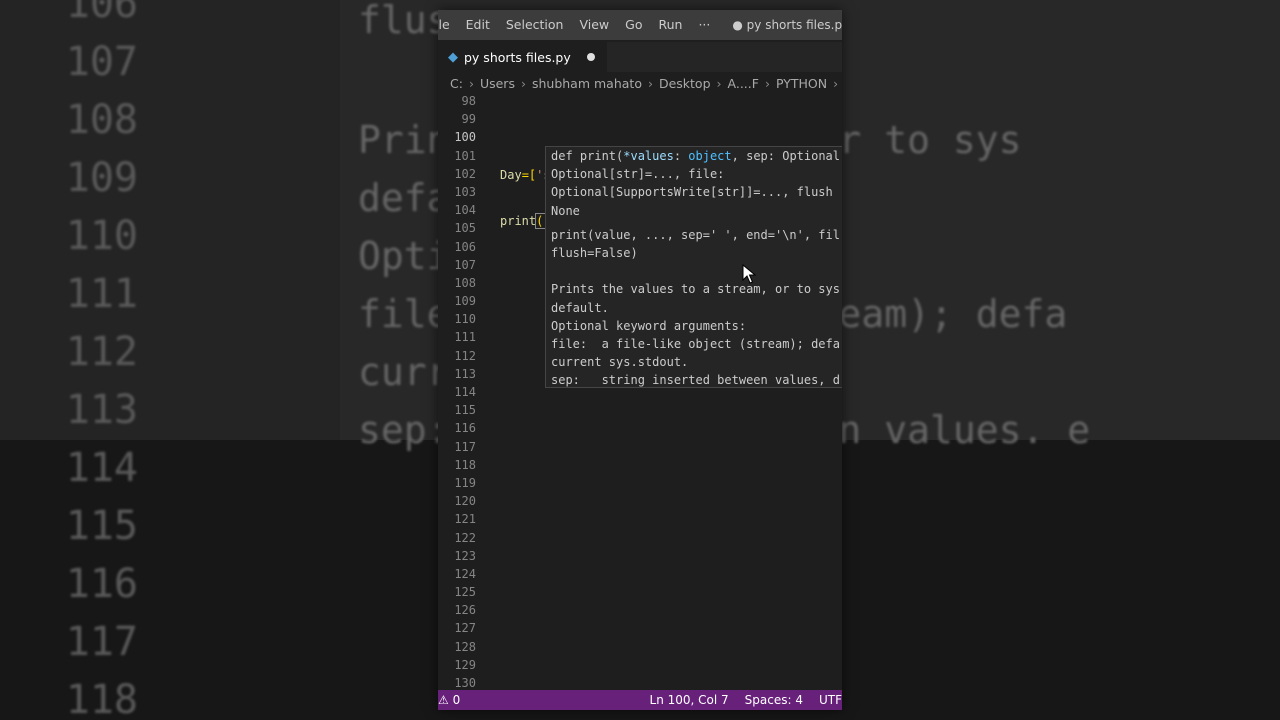  I want to click on background-line-number: 117, so click(101, 642).